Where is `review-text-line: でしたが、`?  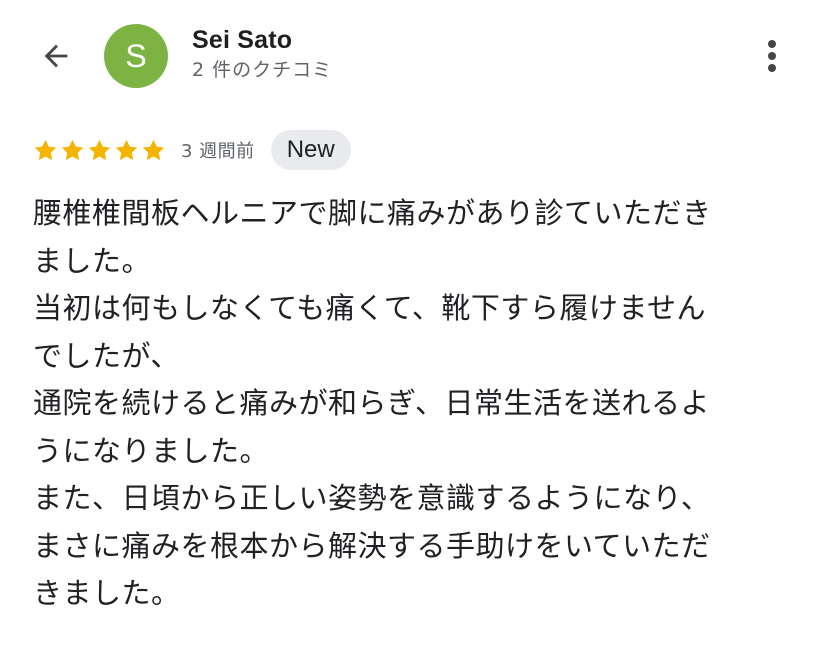 review-text-line: でしたが、 is located at coordinates (106, 355).